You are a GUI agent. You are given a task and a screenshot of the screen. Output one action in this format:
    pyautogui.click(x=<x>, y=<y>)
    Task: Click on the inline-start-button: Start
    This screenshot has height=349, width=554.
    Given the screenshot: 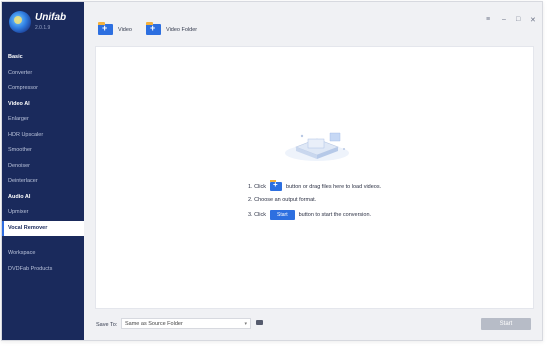 What is the action you would take?
    pyautogui.click(x=282, y=215)
    